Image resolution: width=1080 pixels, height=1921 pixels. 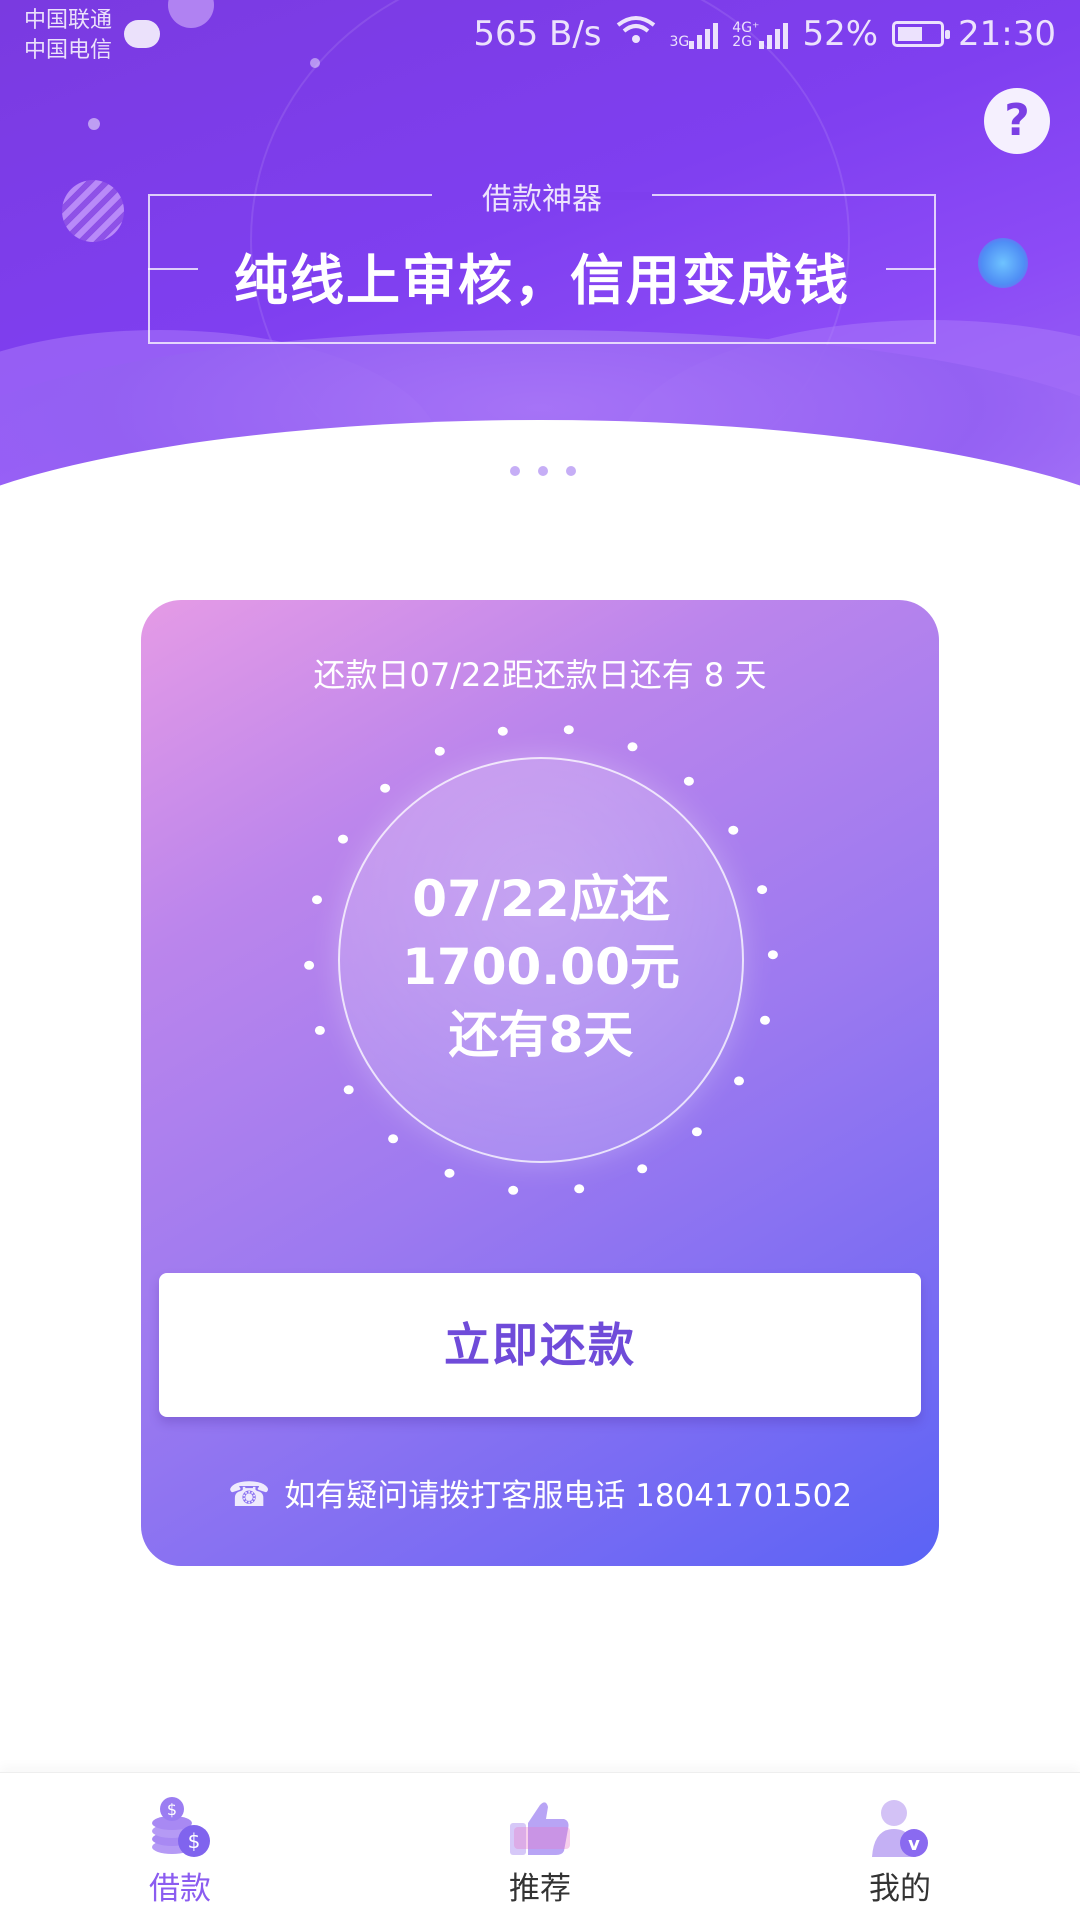 I want to click on user-vip-icon: v, so click(x=900, y=1829).